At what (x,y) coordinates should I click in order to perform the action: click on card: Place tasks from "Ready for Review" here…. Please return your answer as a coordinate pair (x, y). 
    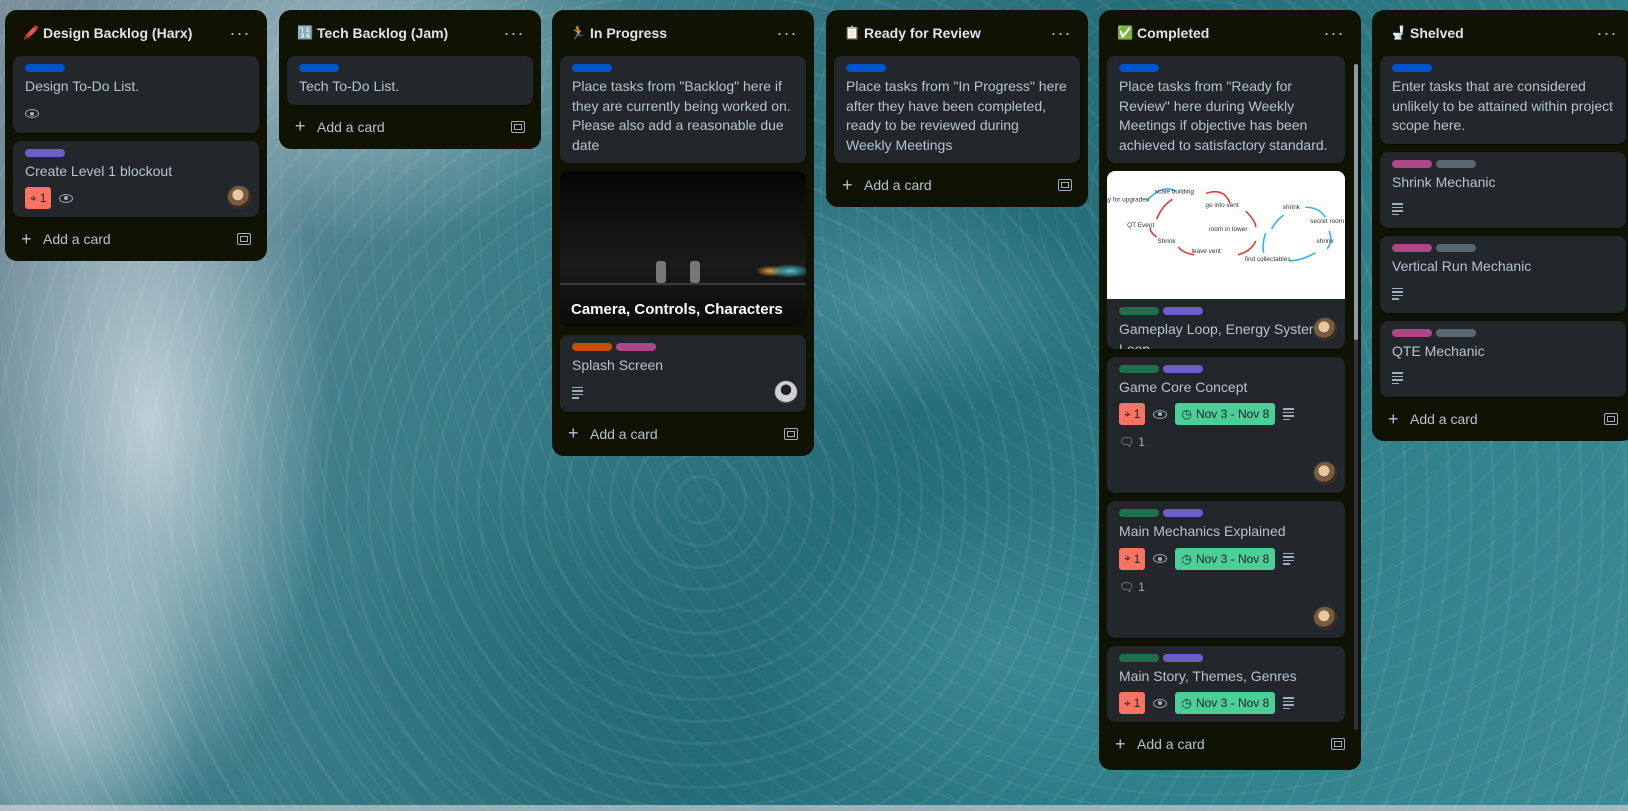
    Looking at the image, I should click on (1226, 109).